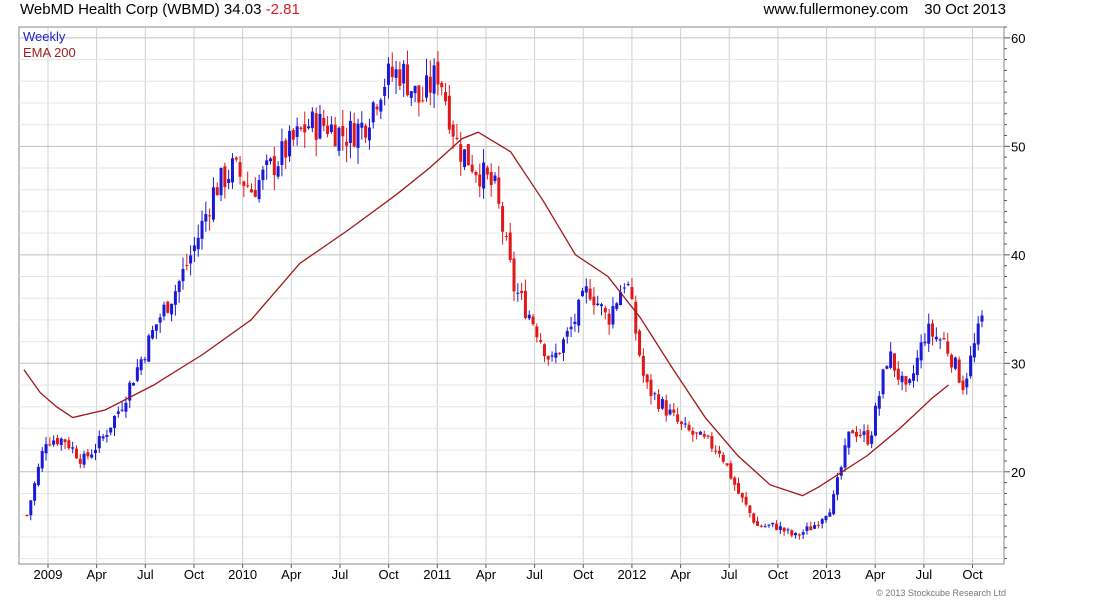 The width and height of the screenshot is (1100, 600). What do you see at coordinates (941, 593) in the screenshot?
I see `copyright: © 2013 Stockcube Research Ltd` at bounding box center [941, 593].